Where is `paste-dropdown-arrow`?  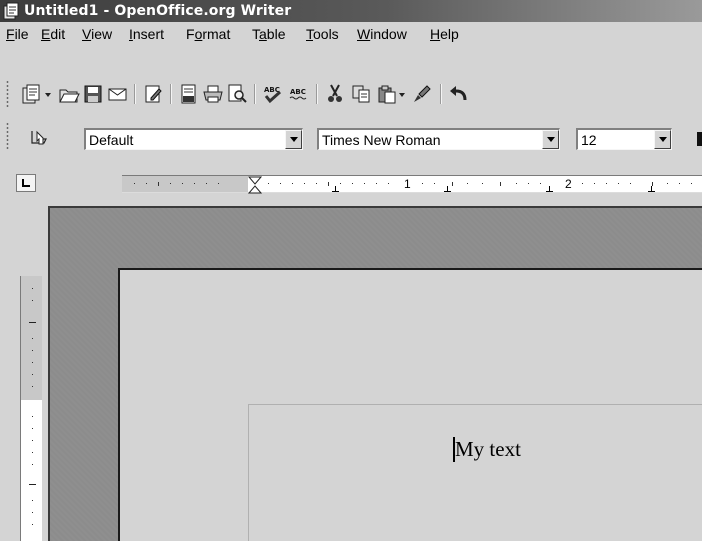
paste-dropdown-arrow is located at coordinates (402, 95).